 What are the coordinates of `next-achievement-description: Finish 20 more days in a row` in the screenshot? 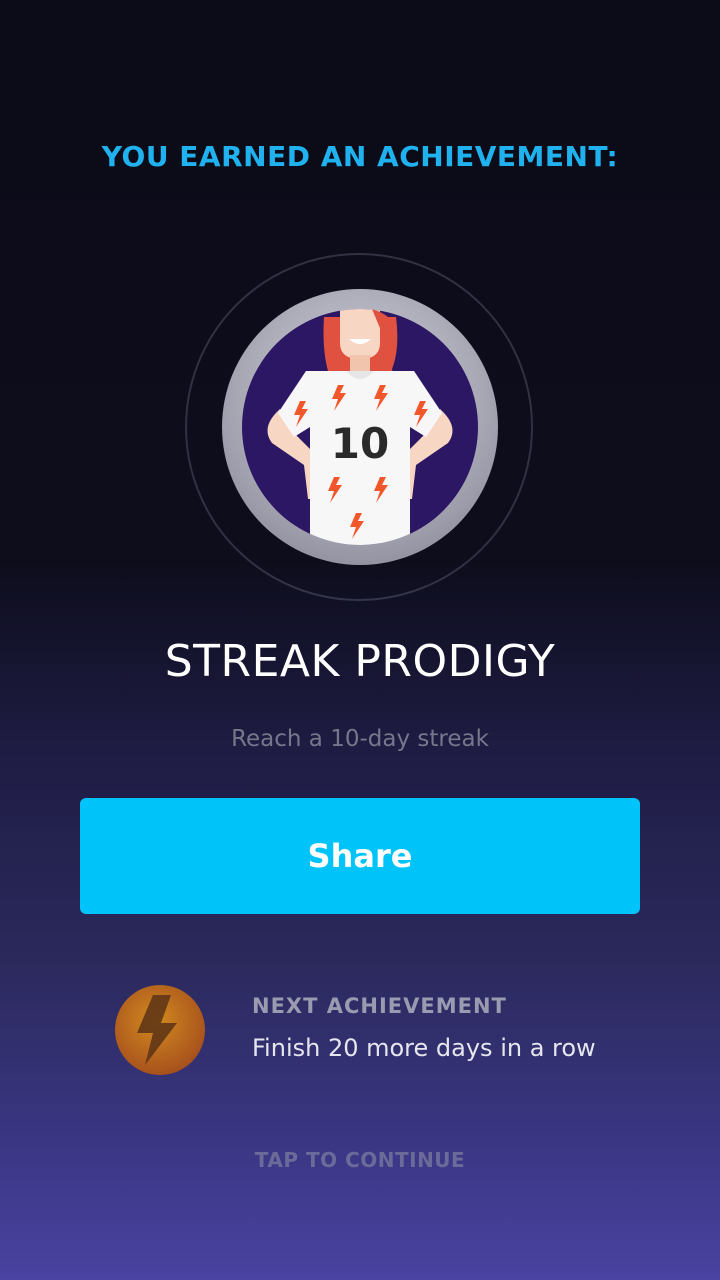 It's located at (424, 1048).